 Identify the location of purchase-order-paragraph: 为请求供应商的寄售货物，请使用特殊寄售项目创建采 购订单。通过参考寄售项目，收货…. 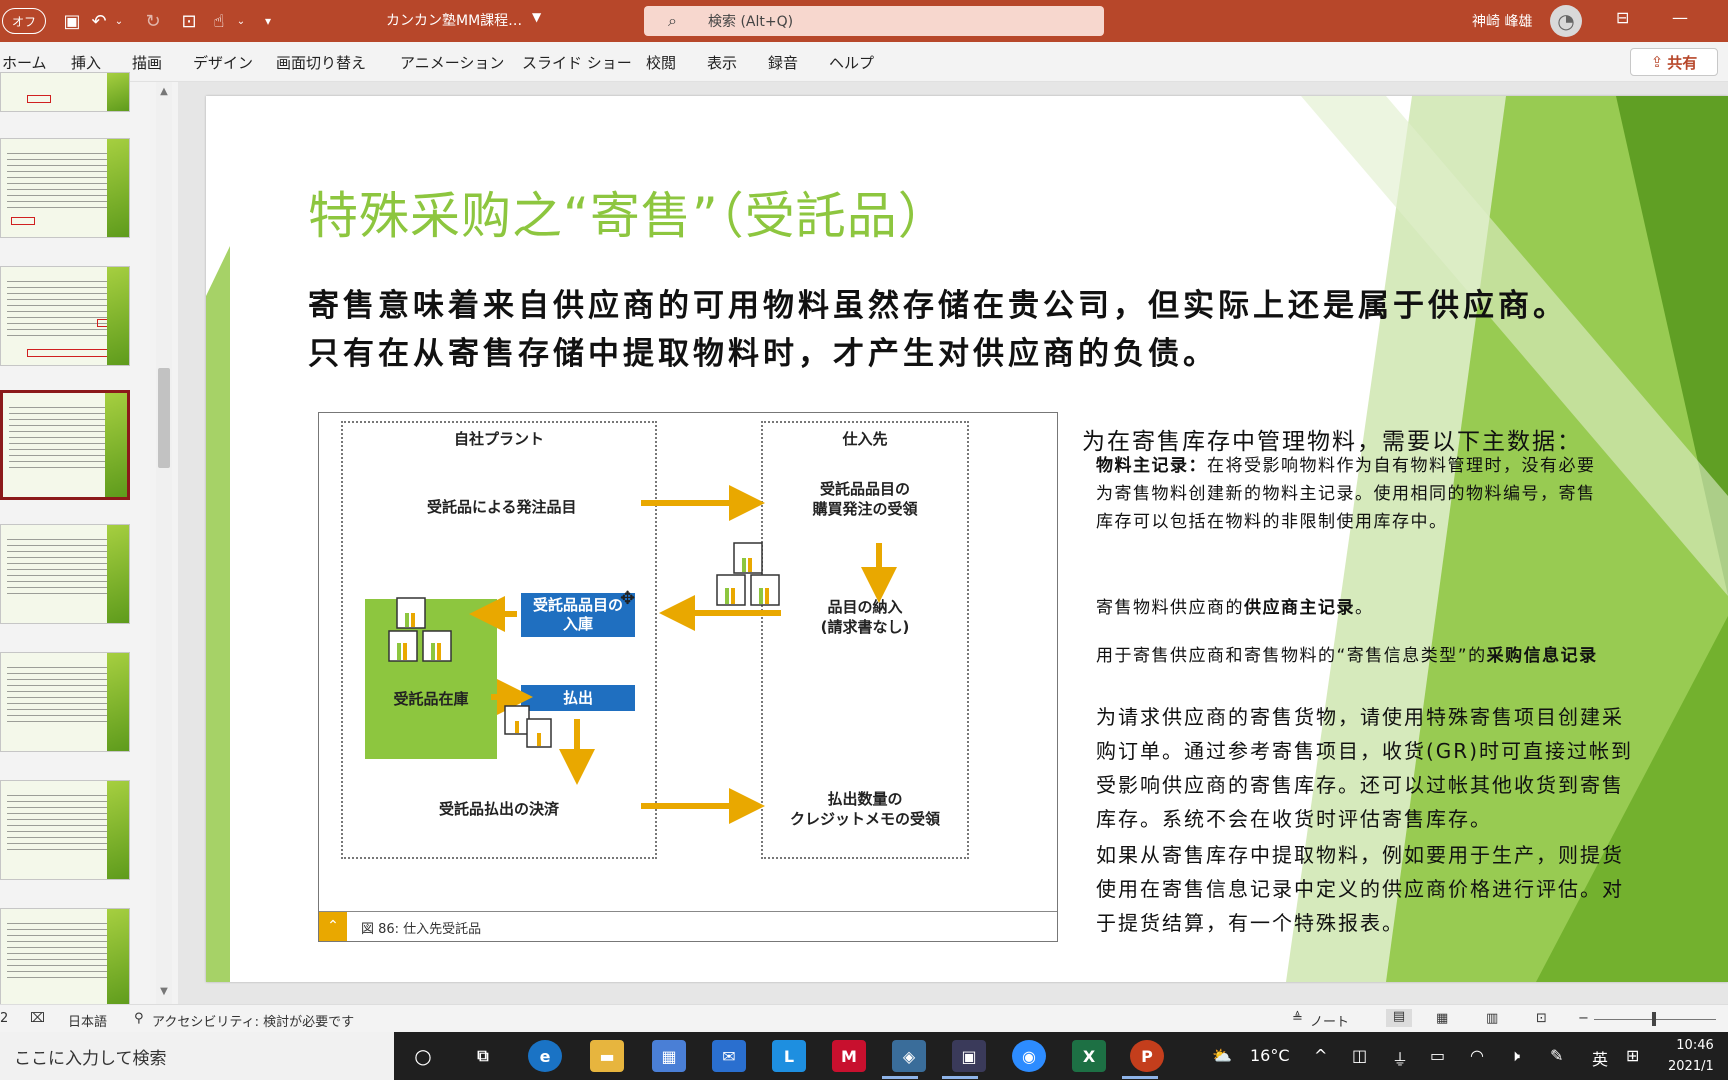
(1364, 768).